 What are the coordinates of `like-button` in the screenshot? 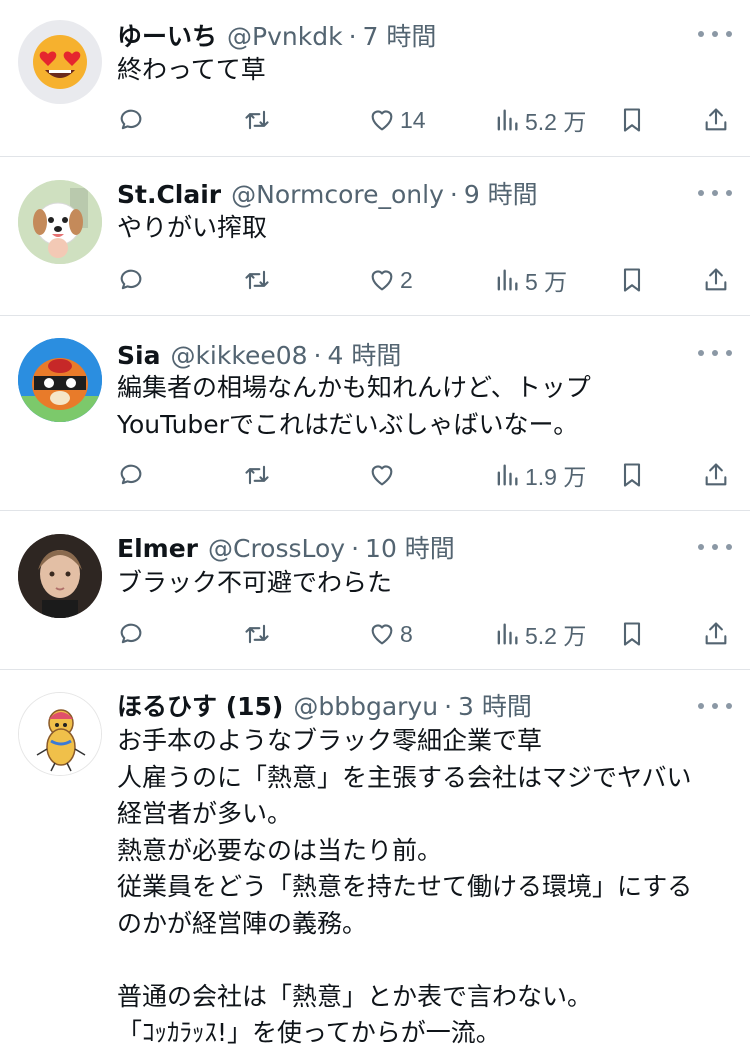 It's located at (384, 475).